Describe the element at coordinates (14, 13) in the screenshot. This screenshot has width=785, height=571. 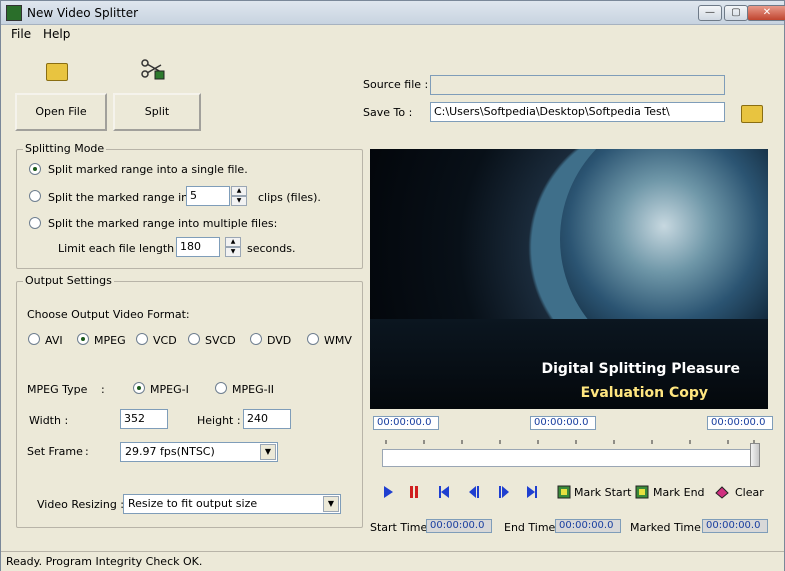
I see `app-icon` at that location.